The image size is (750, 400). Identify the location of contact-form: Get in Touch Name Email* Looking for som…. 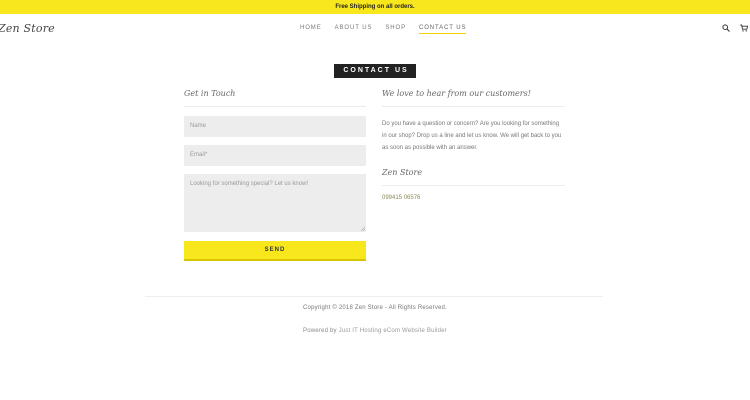
(275, 175).